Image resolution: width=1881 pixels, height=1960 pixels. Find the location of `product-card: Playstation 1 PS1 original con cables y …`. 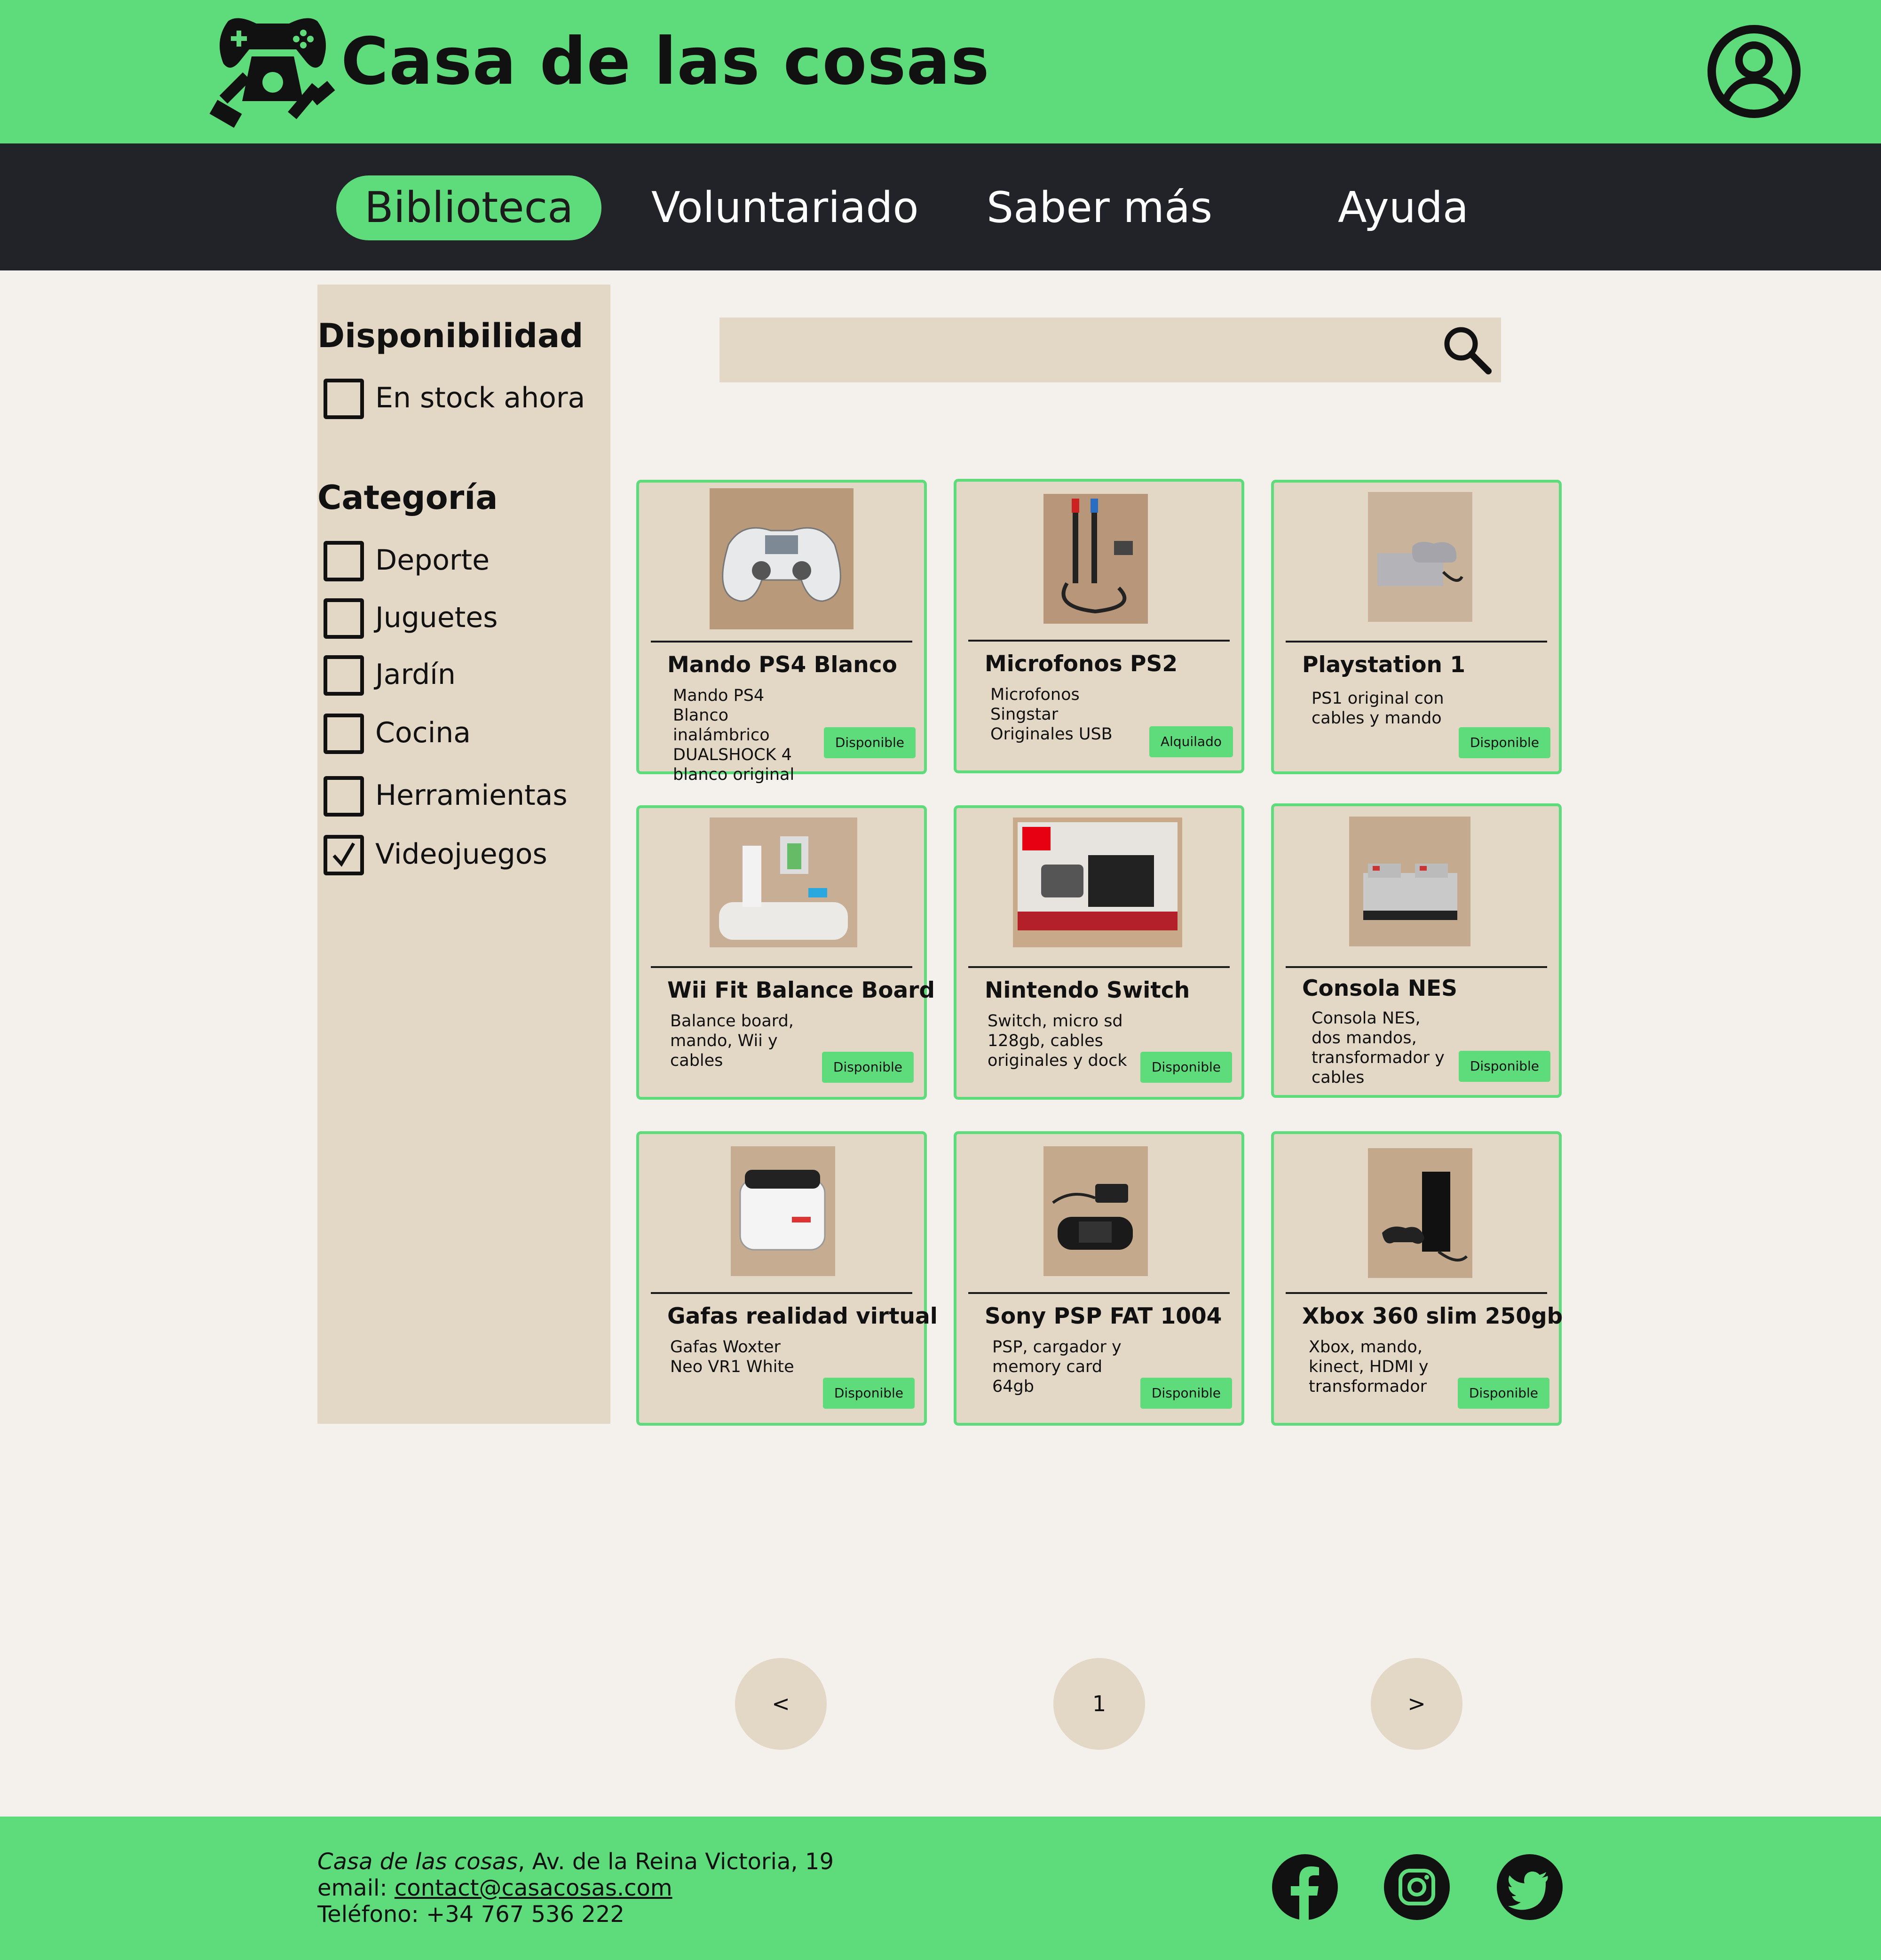

product-card: Playstation 1 PS1 original con cables y … is located at coordinates (1416, 627).